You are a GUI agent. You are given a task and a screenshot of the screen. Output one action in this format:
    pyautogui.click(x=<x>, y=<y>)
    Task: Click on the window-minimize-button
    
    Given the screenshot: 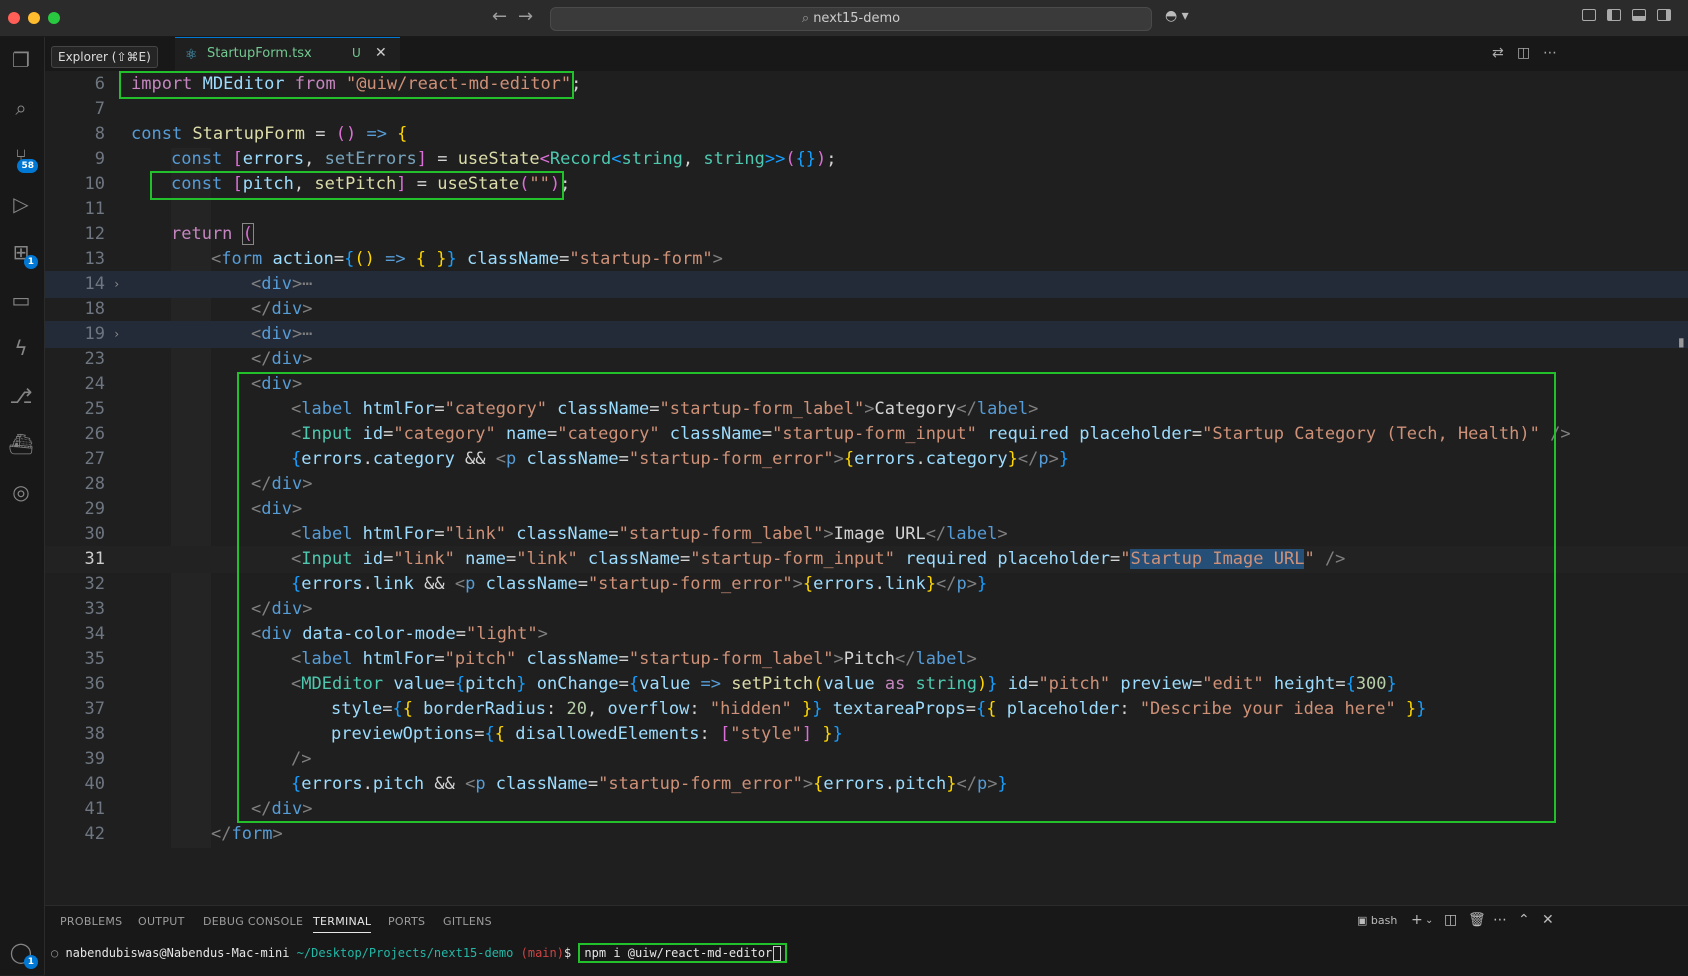 What is the action you would take?
    pyautogui.click(x=34, y=18)
    